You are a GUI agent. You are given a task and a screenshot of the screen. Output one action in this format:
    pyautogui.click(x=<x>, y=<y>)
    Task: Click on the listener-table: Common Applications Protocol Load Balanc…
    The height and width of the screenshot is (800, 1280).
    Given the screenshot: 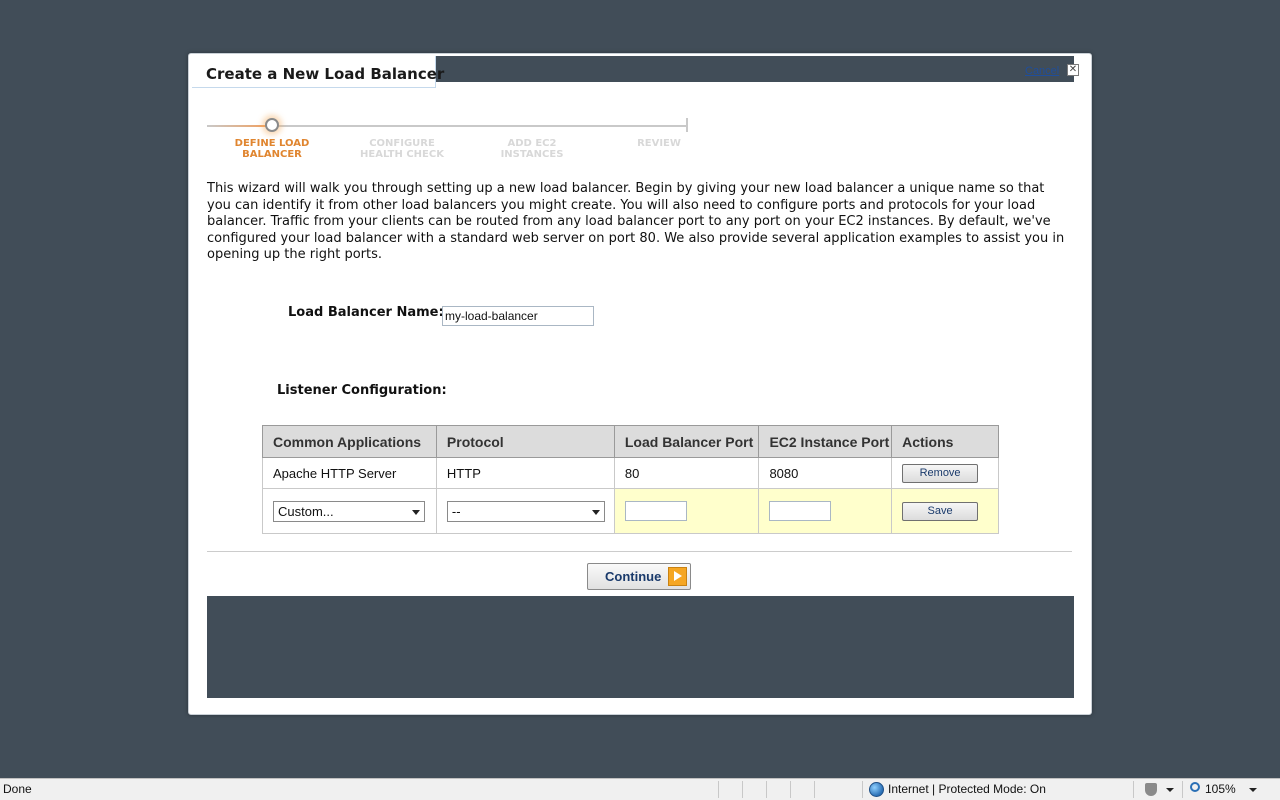 What is the action you would take?
    pyautogui.click(x=630, y=479)
    